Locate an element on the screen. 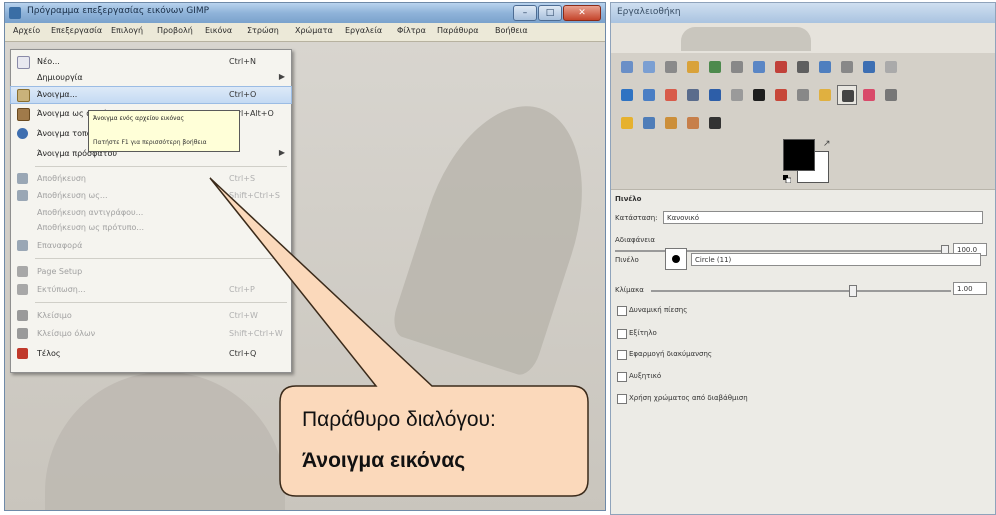 Image resolution: width=996 pixels, height=515 pixels. shear-icon is located at coordinates (693, 95).